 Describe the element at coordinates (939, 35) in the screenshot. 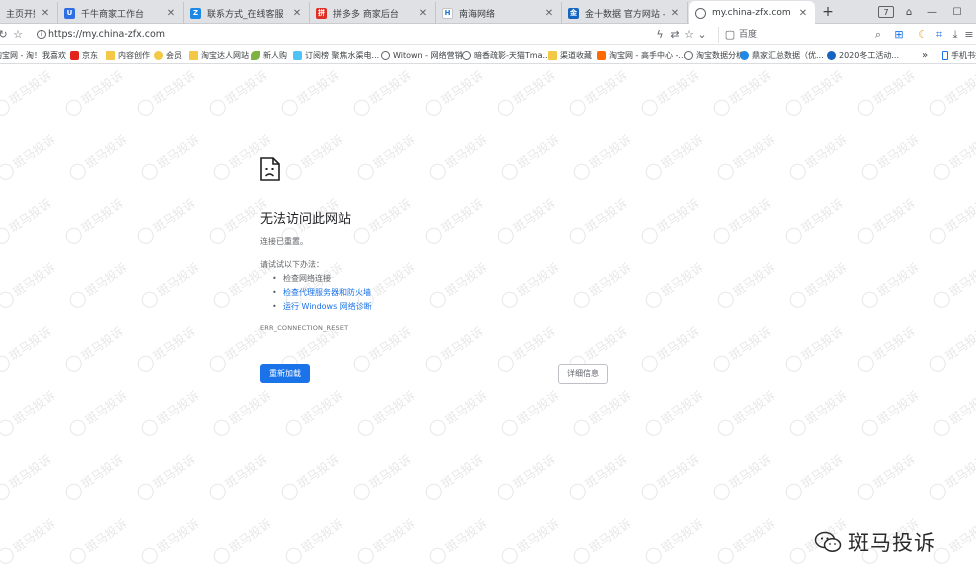

I see `crop-icon: ⌗` at that location.